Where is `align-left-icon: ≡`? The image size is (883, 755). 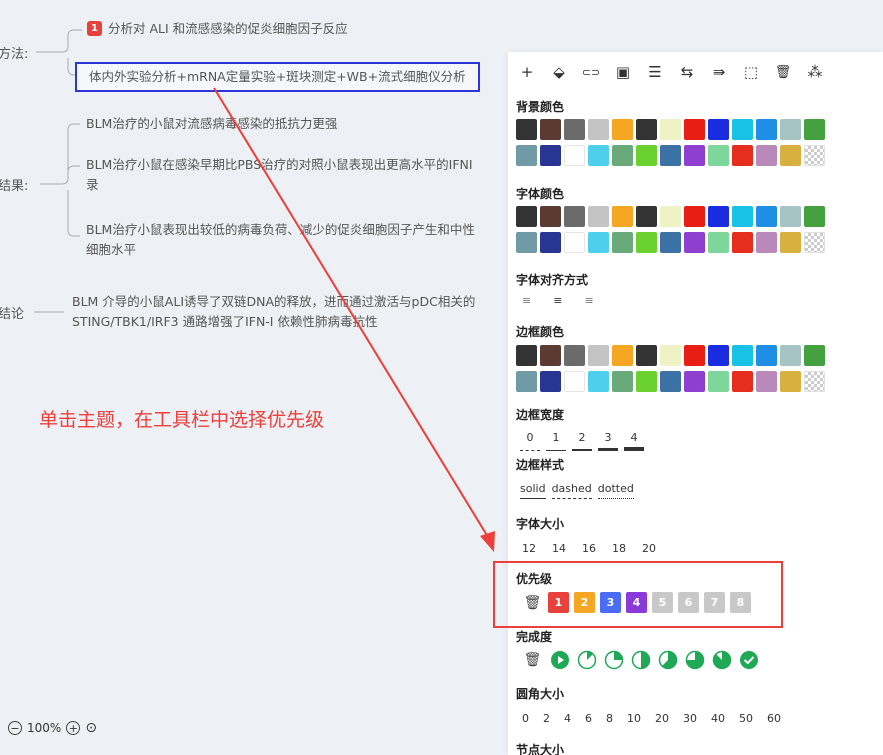
align-left-icon: ≡ is located at coordinates (526, 300).